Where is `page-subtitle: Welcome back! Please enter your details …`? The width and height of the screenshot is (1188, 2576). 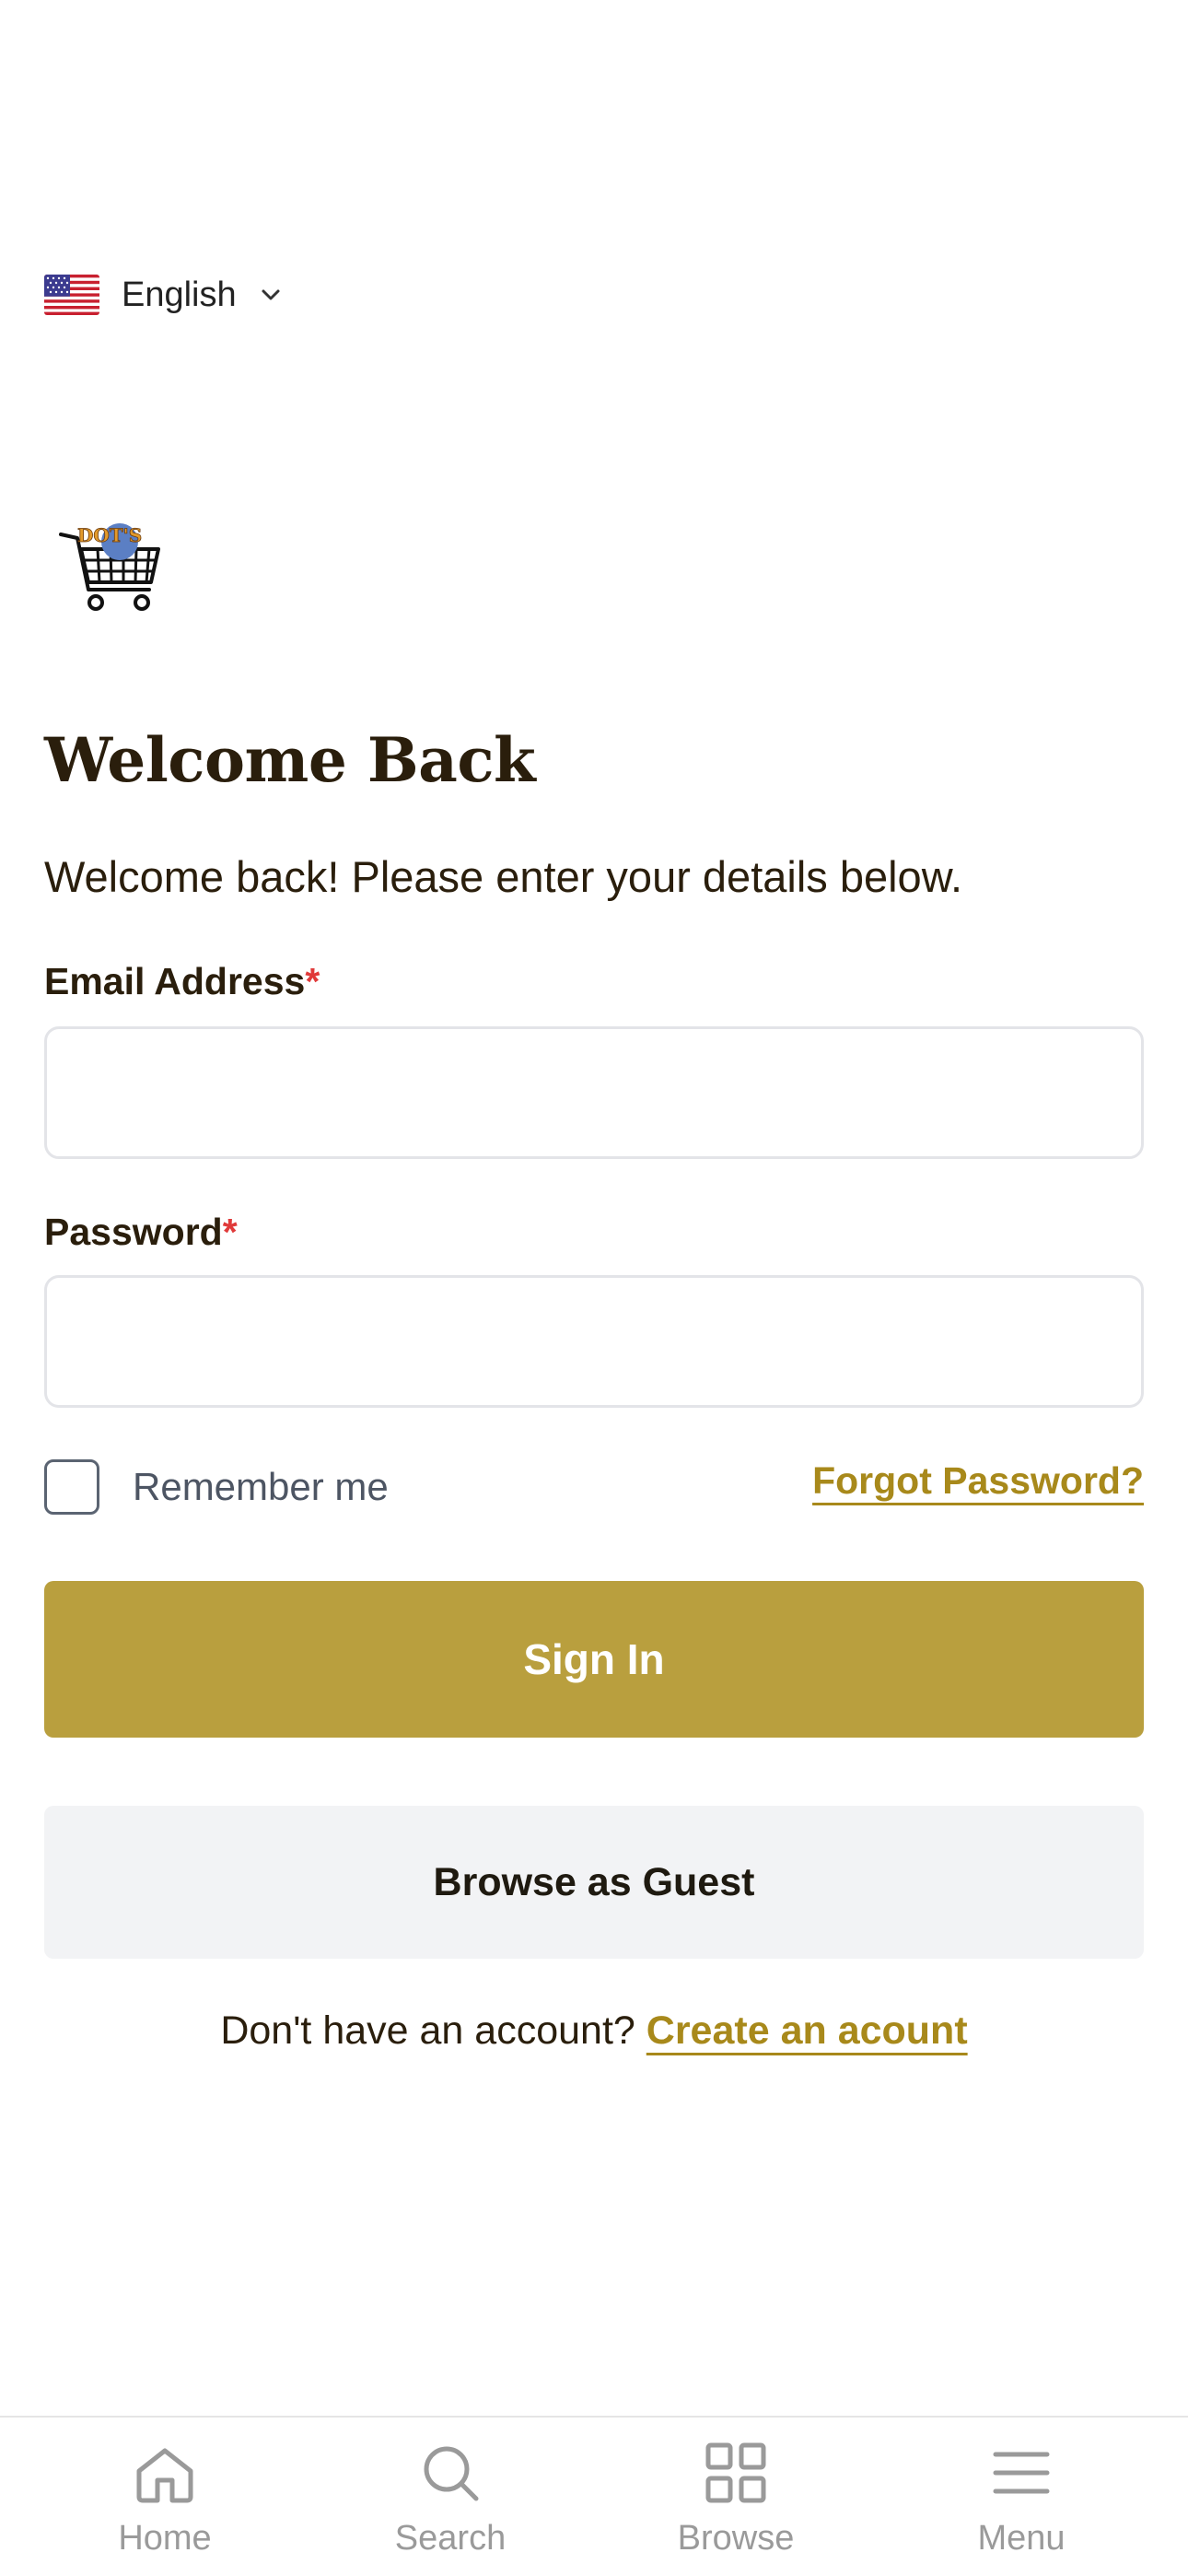 page-subtitle: Welcome back! Please enter your details … is located at coordinates (503, 876).